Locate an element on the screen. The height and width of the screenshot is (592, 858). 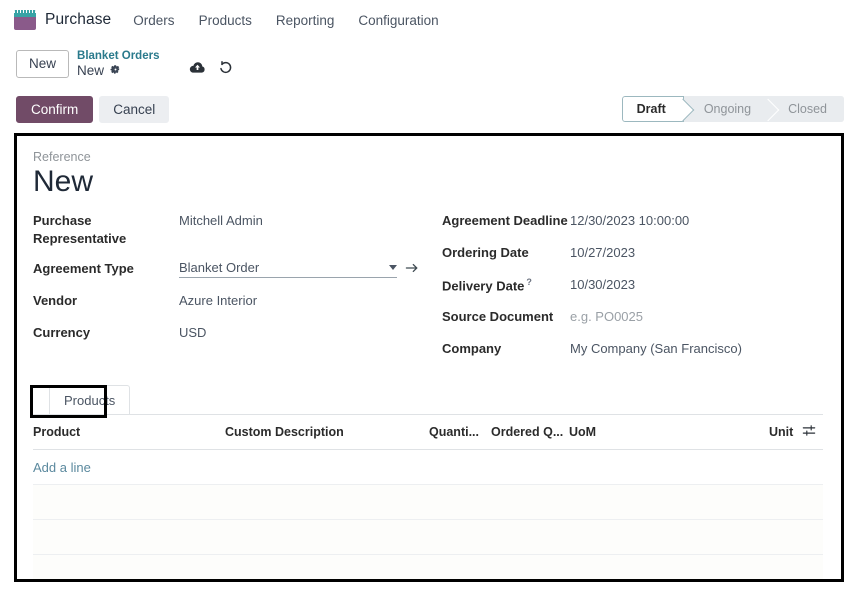
status-step-closed: Closed is located at coordinates (806, 109).